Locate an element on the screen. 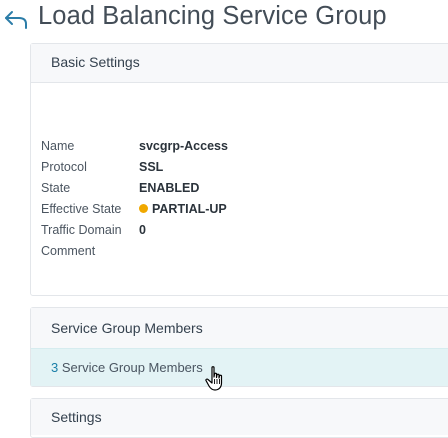 This screenshot has height=438, width=448. kv-value: ENABLED is located at coordinates (169, 188).